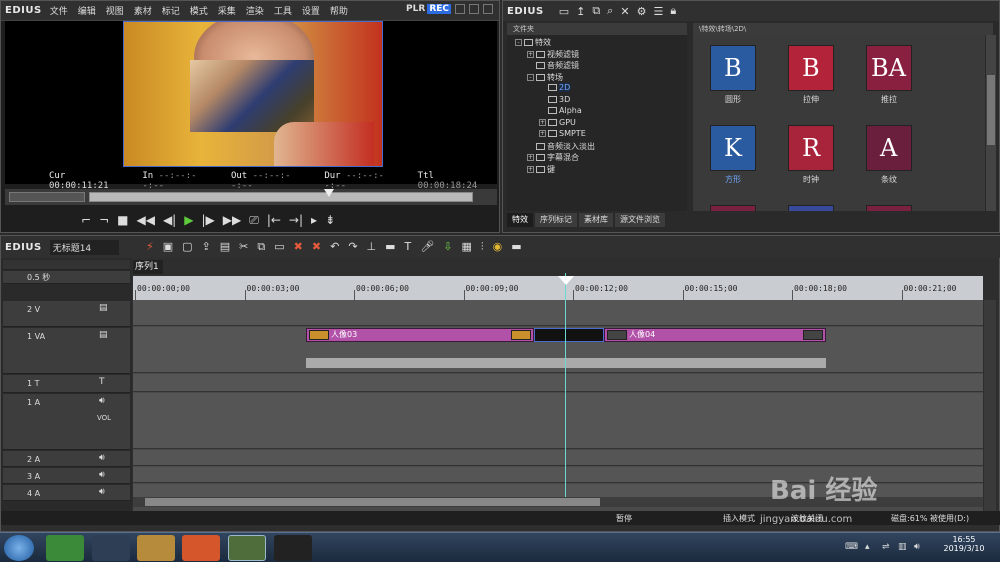 This screenshot has width=1000, height=562. I want to click on track-1a, so click(558, 421).